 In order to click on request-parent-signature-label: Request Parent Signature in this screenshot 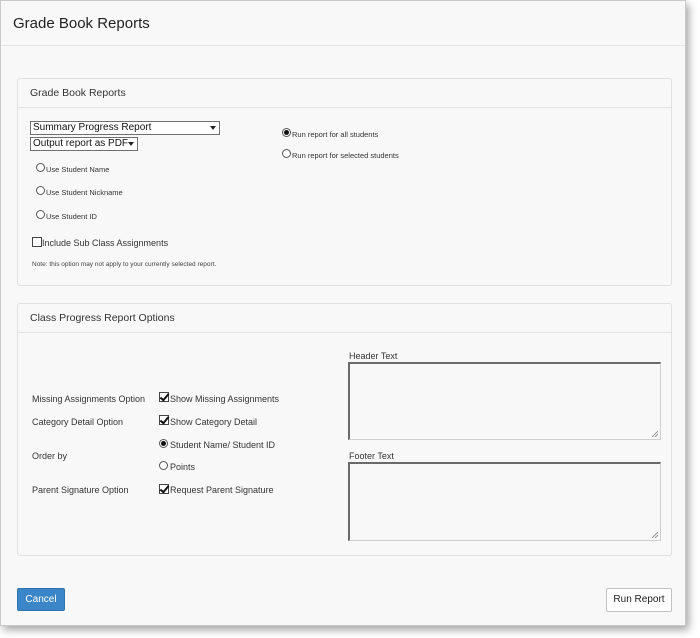, I will do `click(222, 490)`.